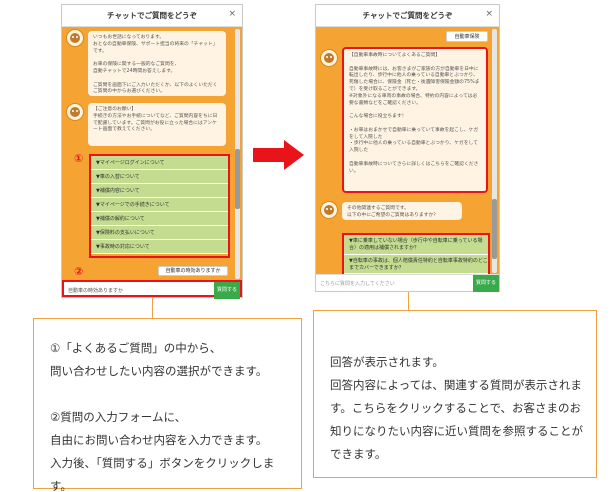  I want to click on input-bar: こちらに質問を入力してください 質問する, so click(407, 283).